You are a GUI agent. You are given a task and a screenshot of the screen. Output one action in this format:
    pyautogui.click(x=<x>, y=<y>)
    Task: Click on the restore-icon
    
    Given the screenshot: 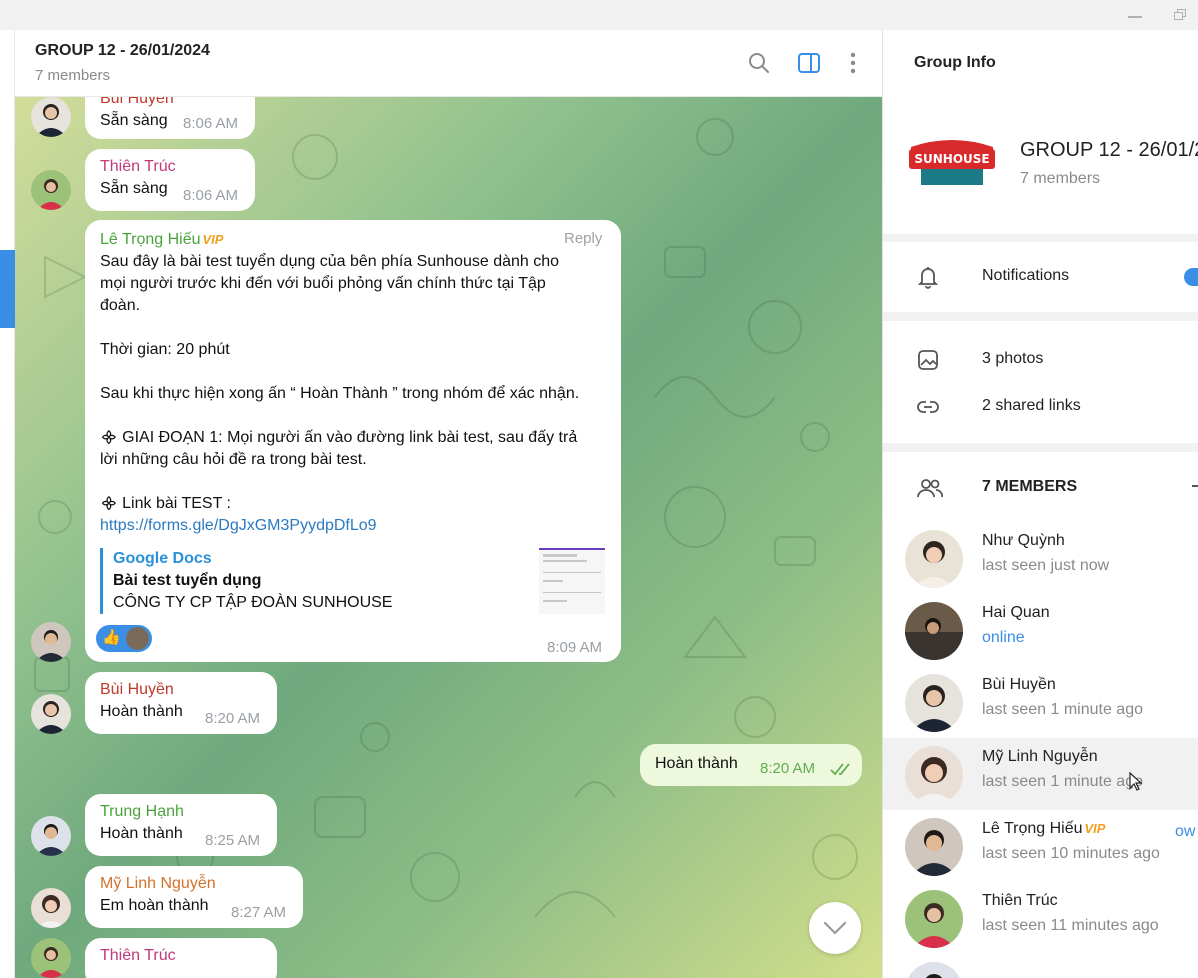 What is the action you would take?
    pyautogui.click(x=1180, y=14)
    